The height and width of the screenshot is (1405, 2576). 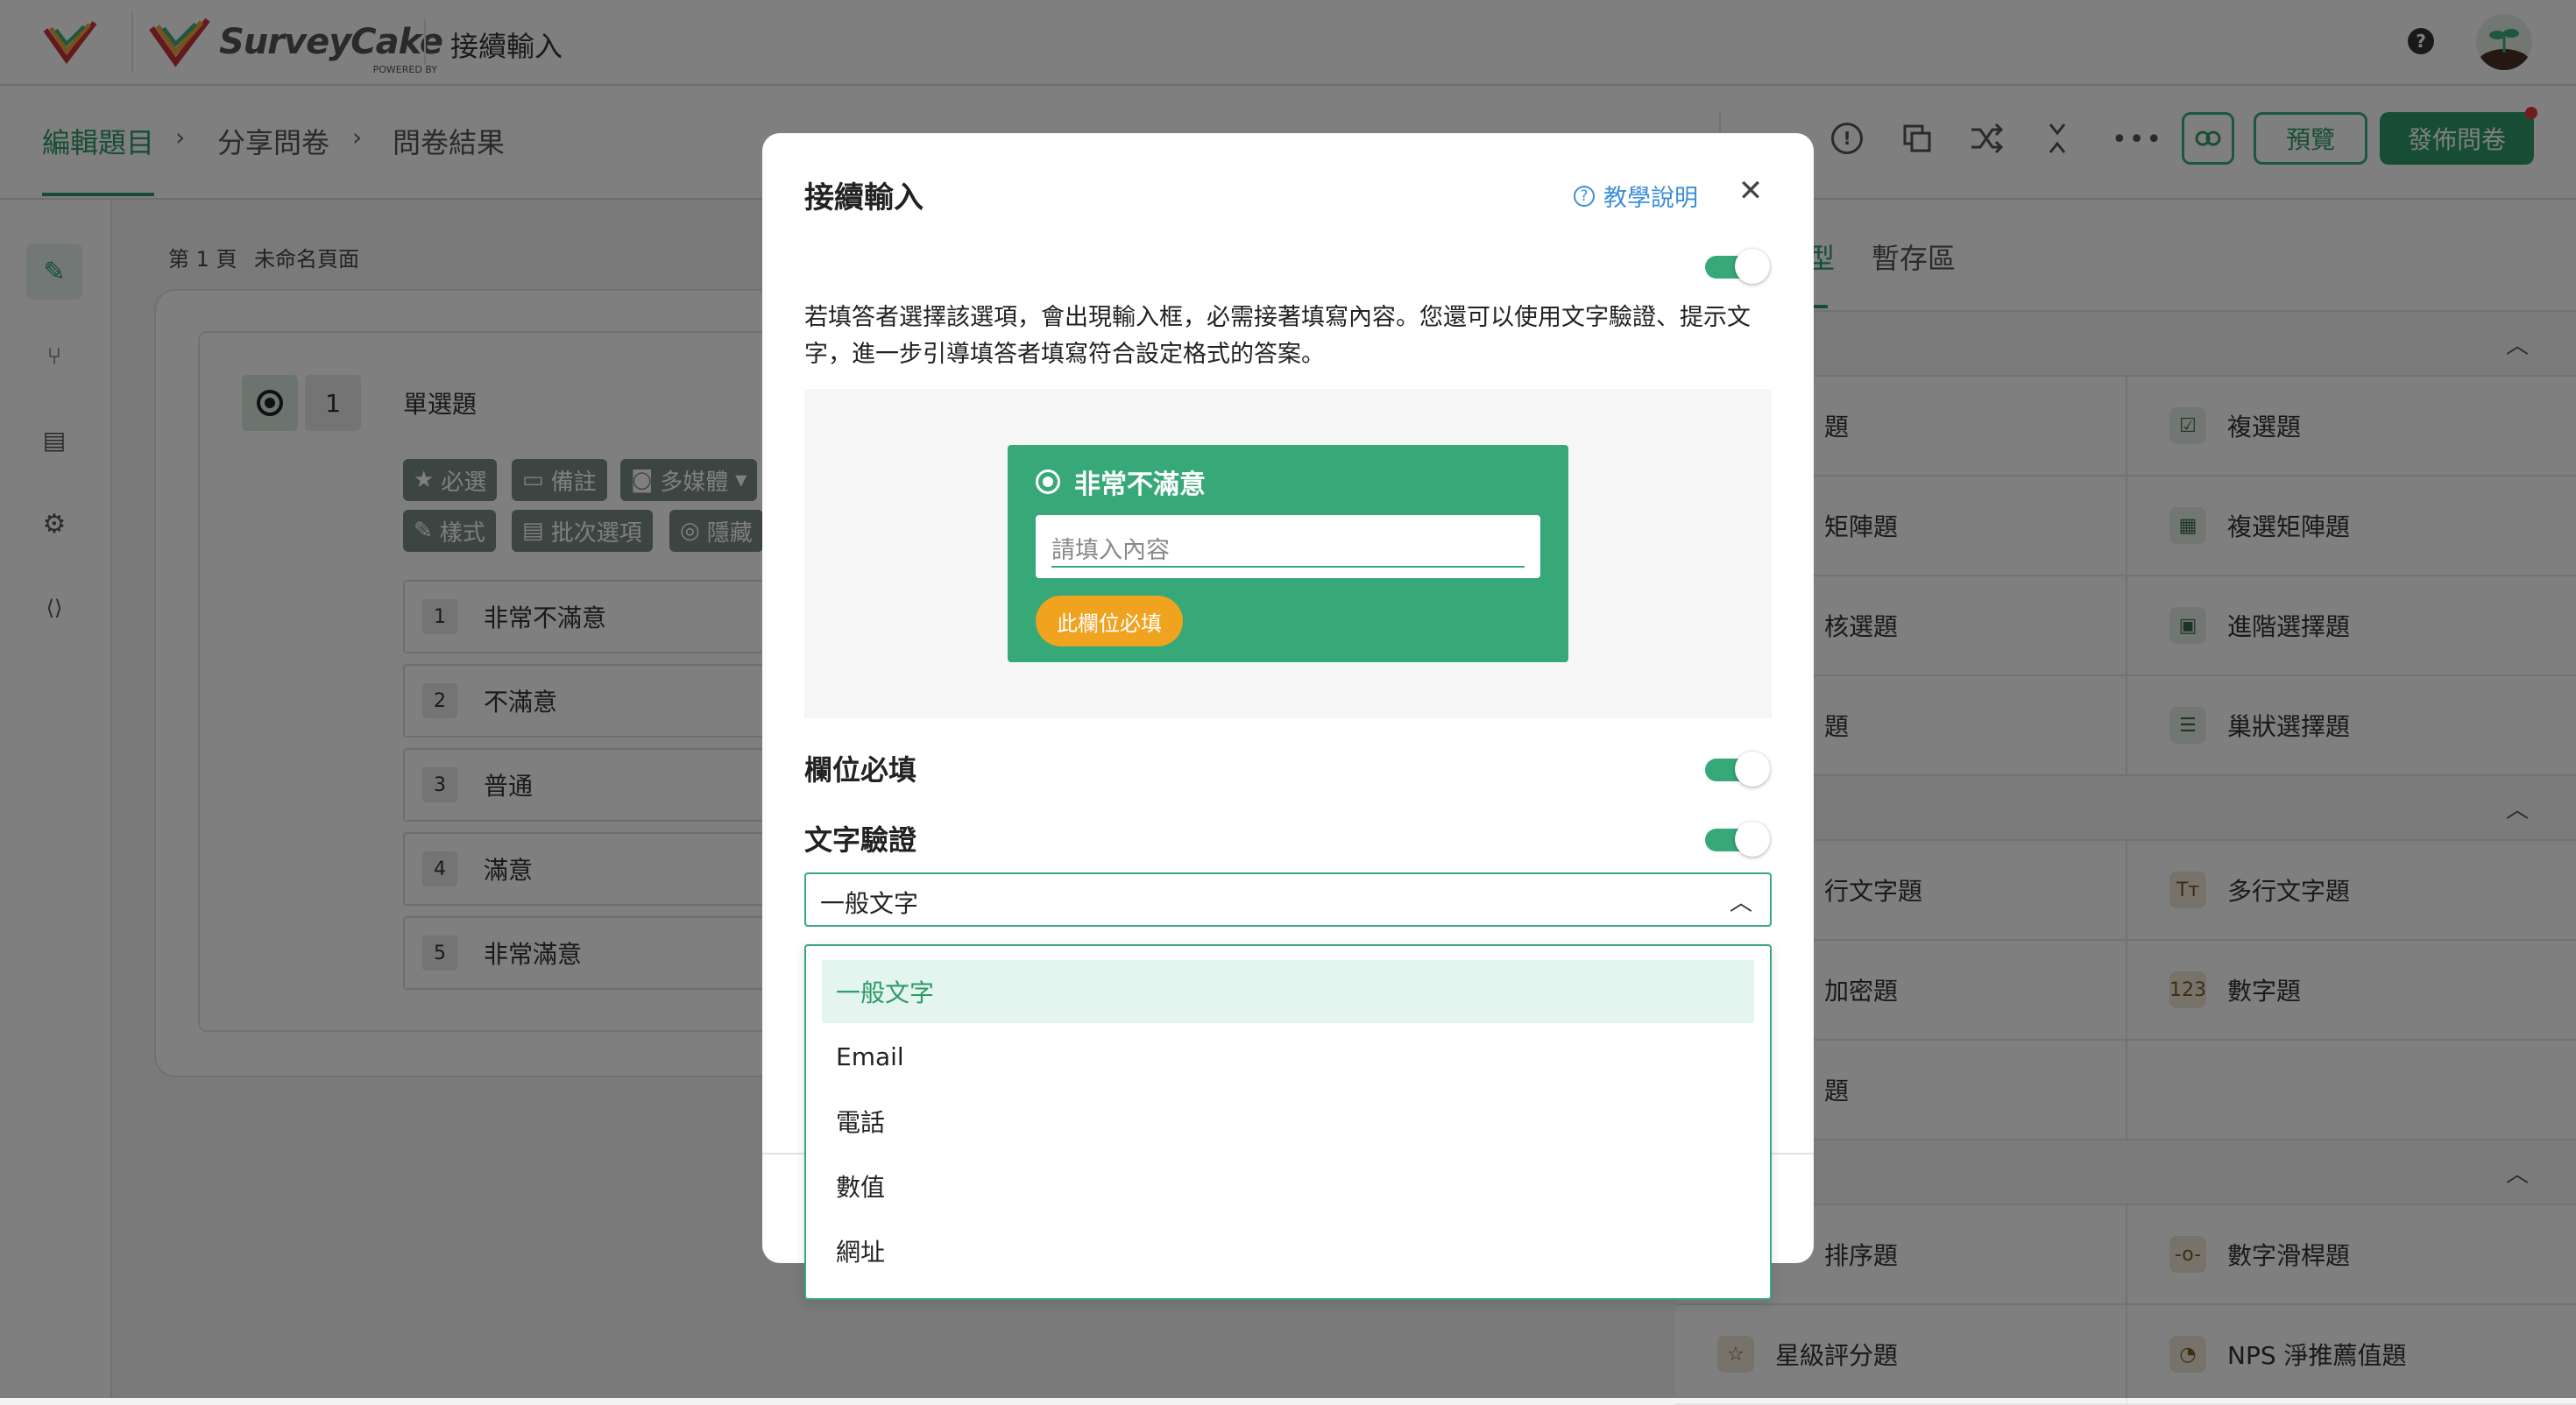 What do you see at coordinates (860, 840) in the screenshot?
I see `validation-label: 文字驗證` at bounding box center [860, 840].